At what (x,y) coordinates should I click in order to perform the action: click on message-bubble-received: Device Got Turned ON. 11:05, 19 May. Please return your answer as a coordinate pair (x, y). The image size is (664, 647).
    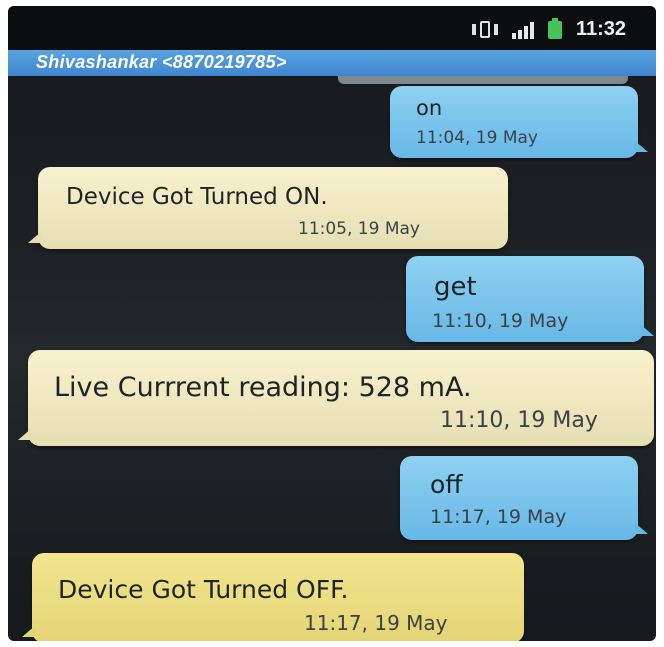
    Looking at the image, I should click on (268, 208).